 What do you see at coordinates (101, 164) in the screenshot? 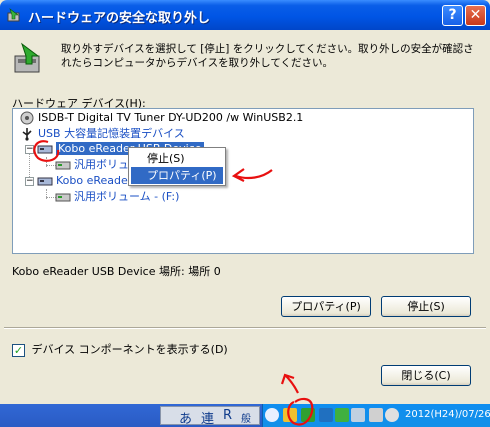
I see `tree-item-label: 汎用ボリュ` at bounding box center [101, 164].